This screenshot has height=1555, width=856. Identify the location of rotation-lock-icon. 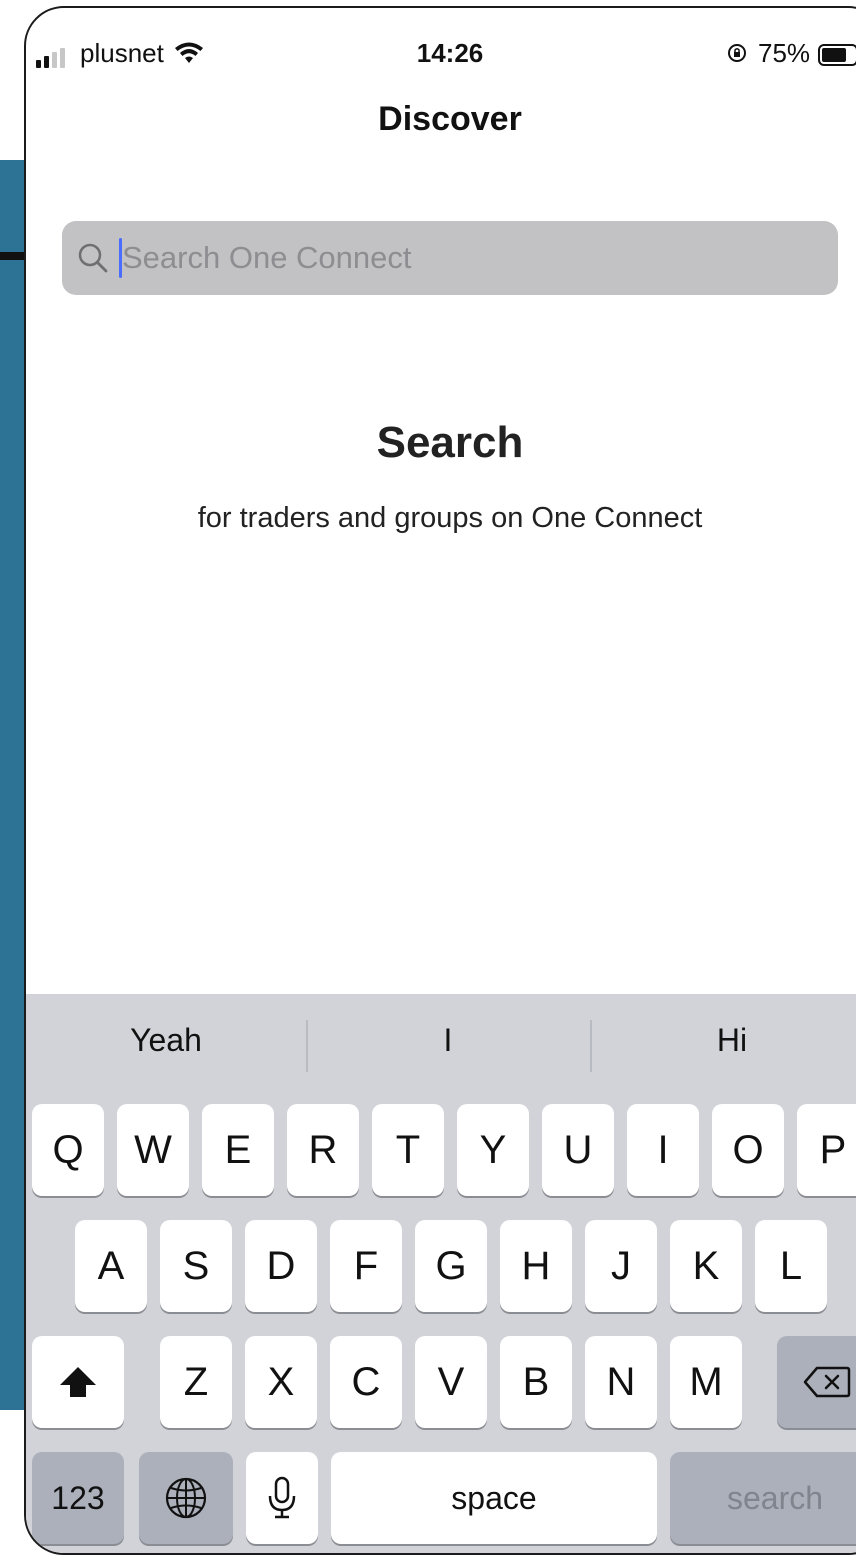
(737, 56).